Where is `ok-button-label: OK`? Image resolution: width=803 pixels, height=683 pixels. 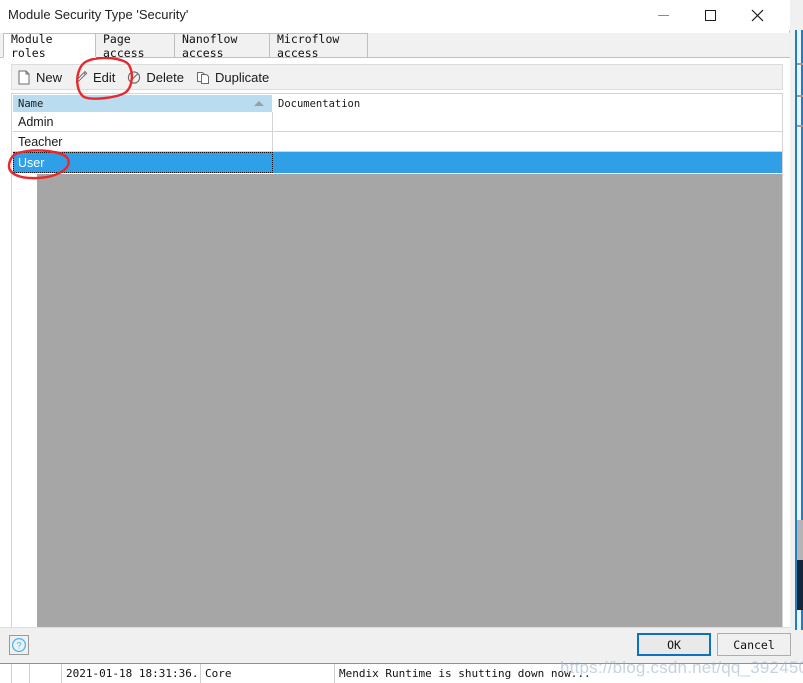 ok-button-label: OK is located at coordinates (674, 644).